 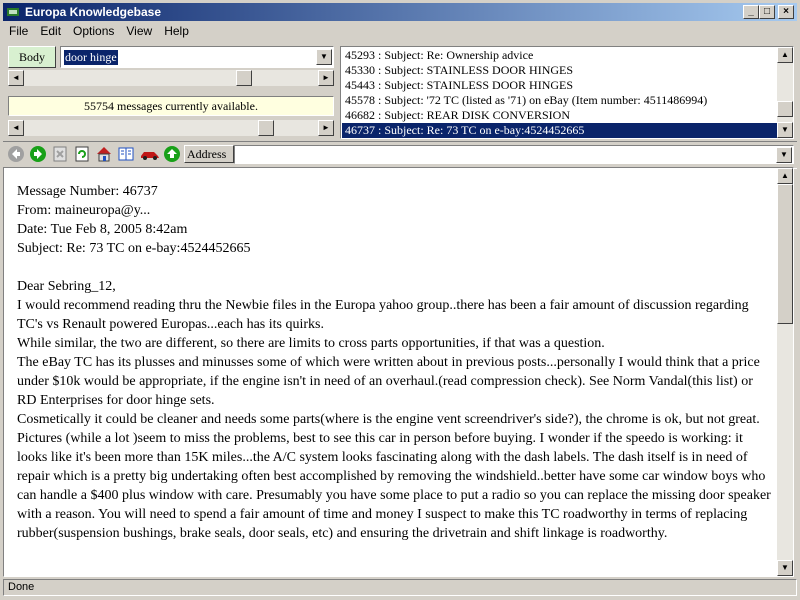 What do you see at coordinates (134, 248) in the screenshot?
I see `message-subject: Subject: Re: 73 TC on e-bay:4524452665` at bounding box center [134, 248].